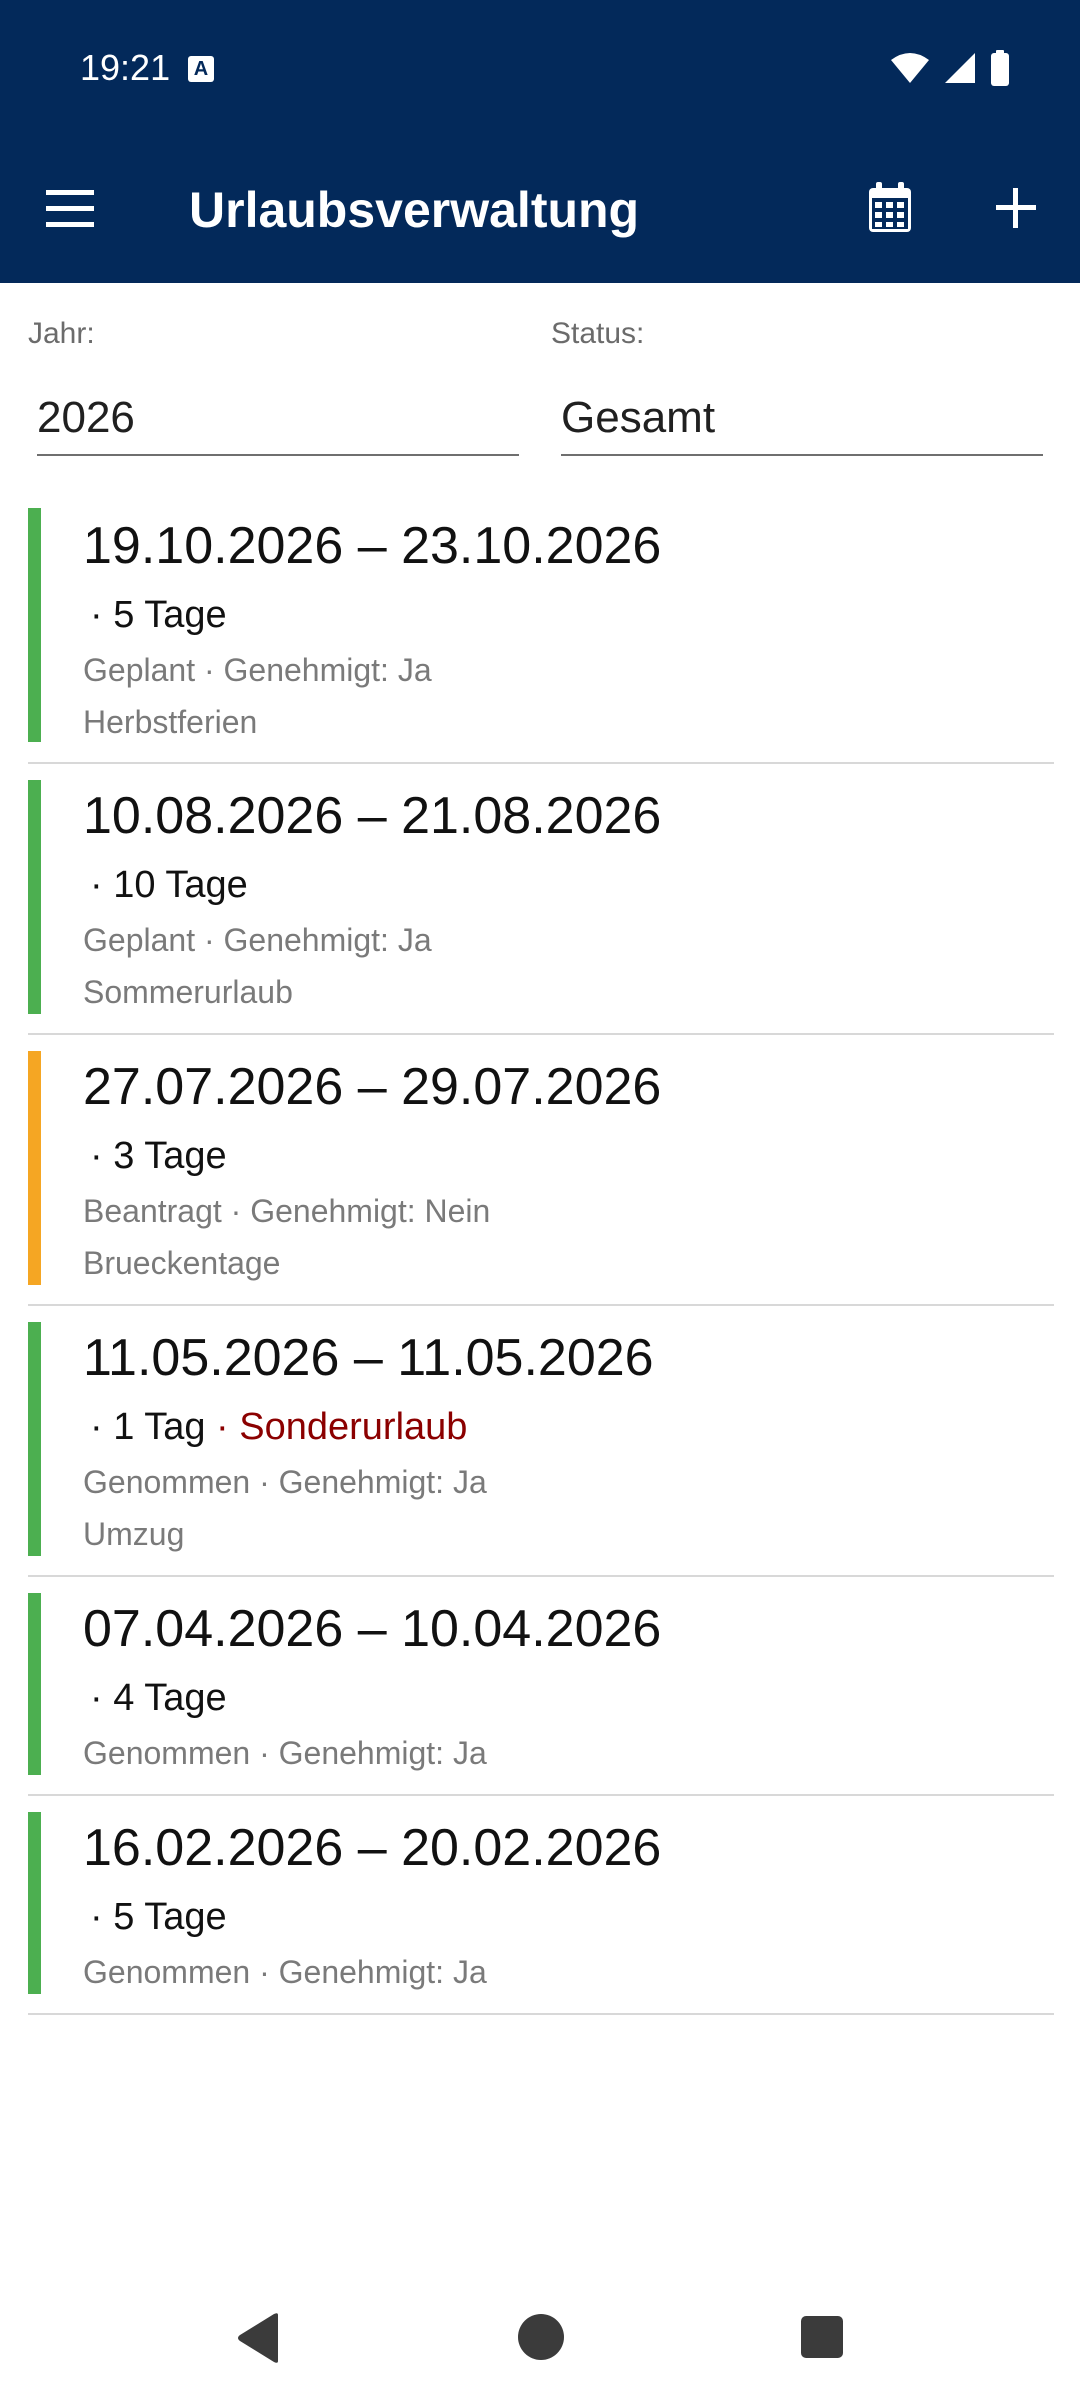  Describe the element at coordinates (598, 333) in the screenshot. I see `status-label: Status:` at that location.